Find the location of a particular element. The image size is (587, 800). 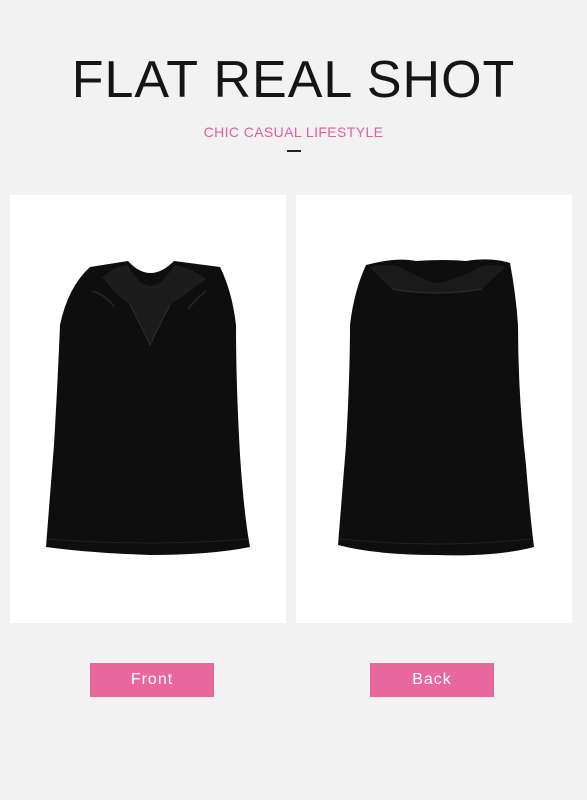

front-label-button: Front is located at coordinates (152, 680).